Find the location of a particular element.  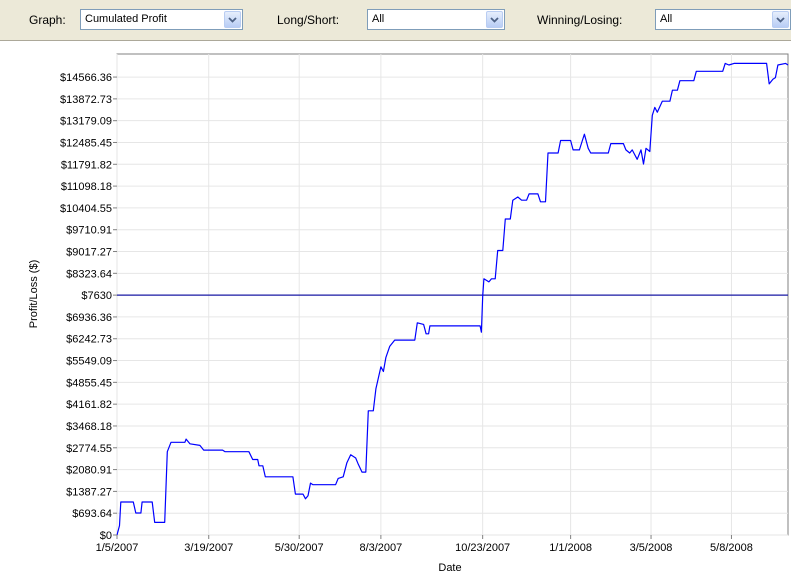

y-tick-label: $4855.45 is located at coordinates (89, 383).